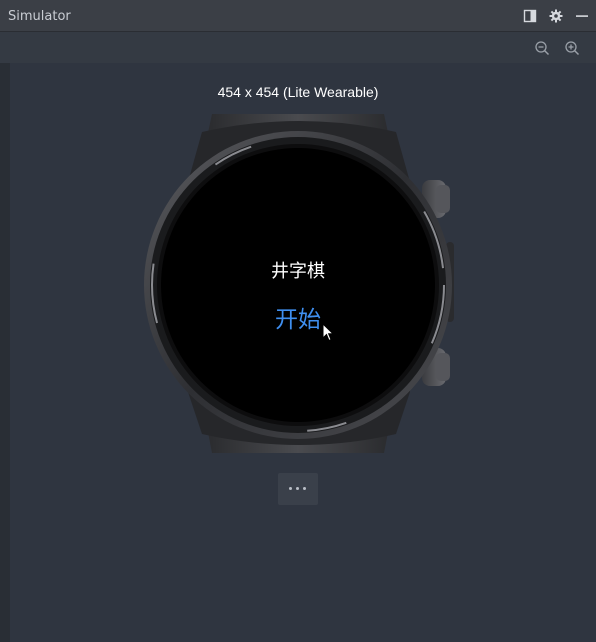  What do you see at coordinates (298, 317) in the screenshot?
I see `start-button: 开始` at bounding box center [298, 317].